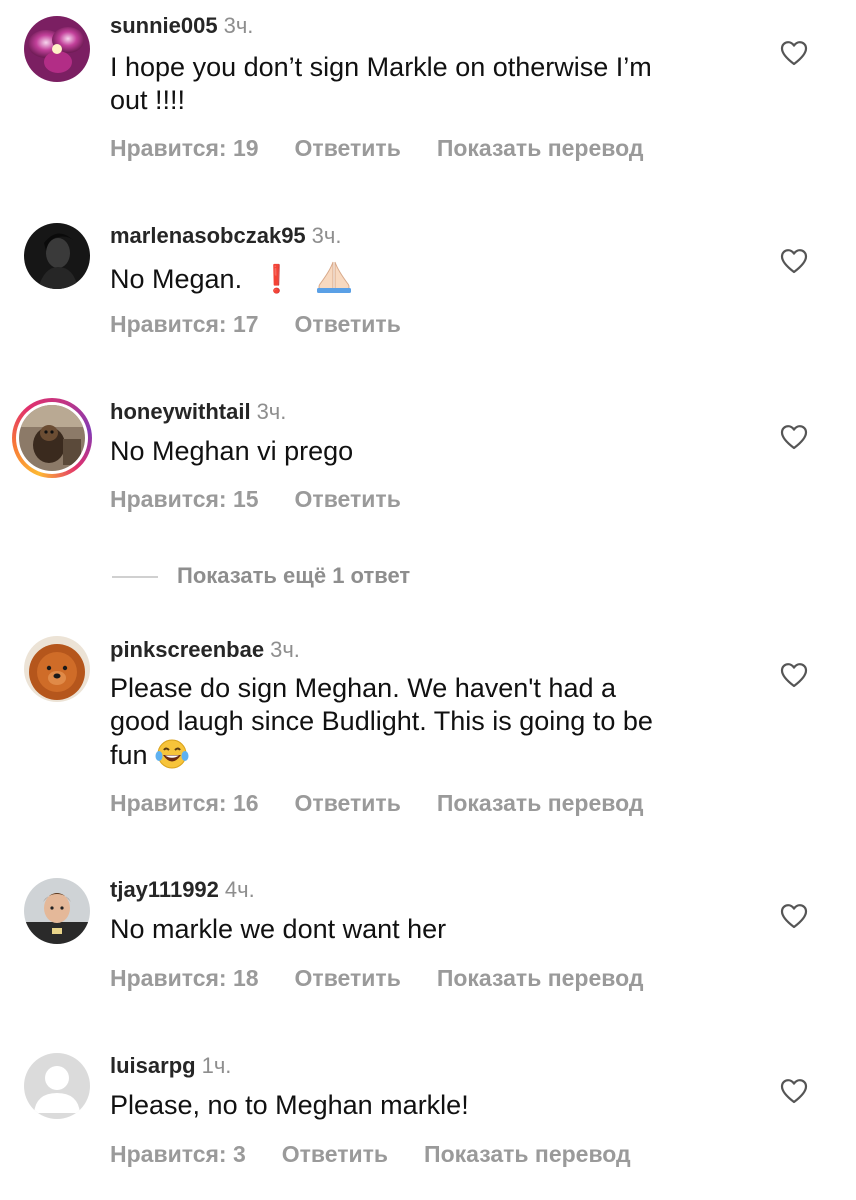  I want to click on username: honeywithtail, so click(180, 411).